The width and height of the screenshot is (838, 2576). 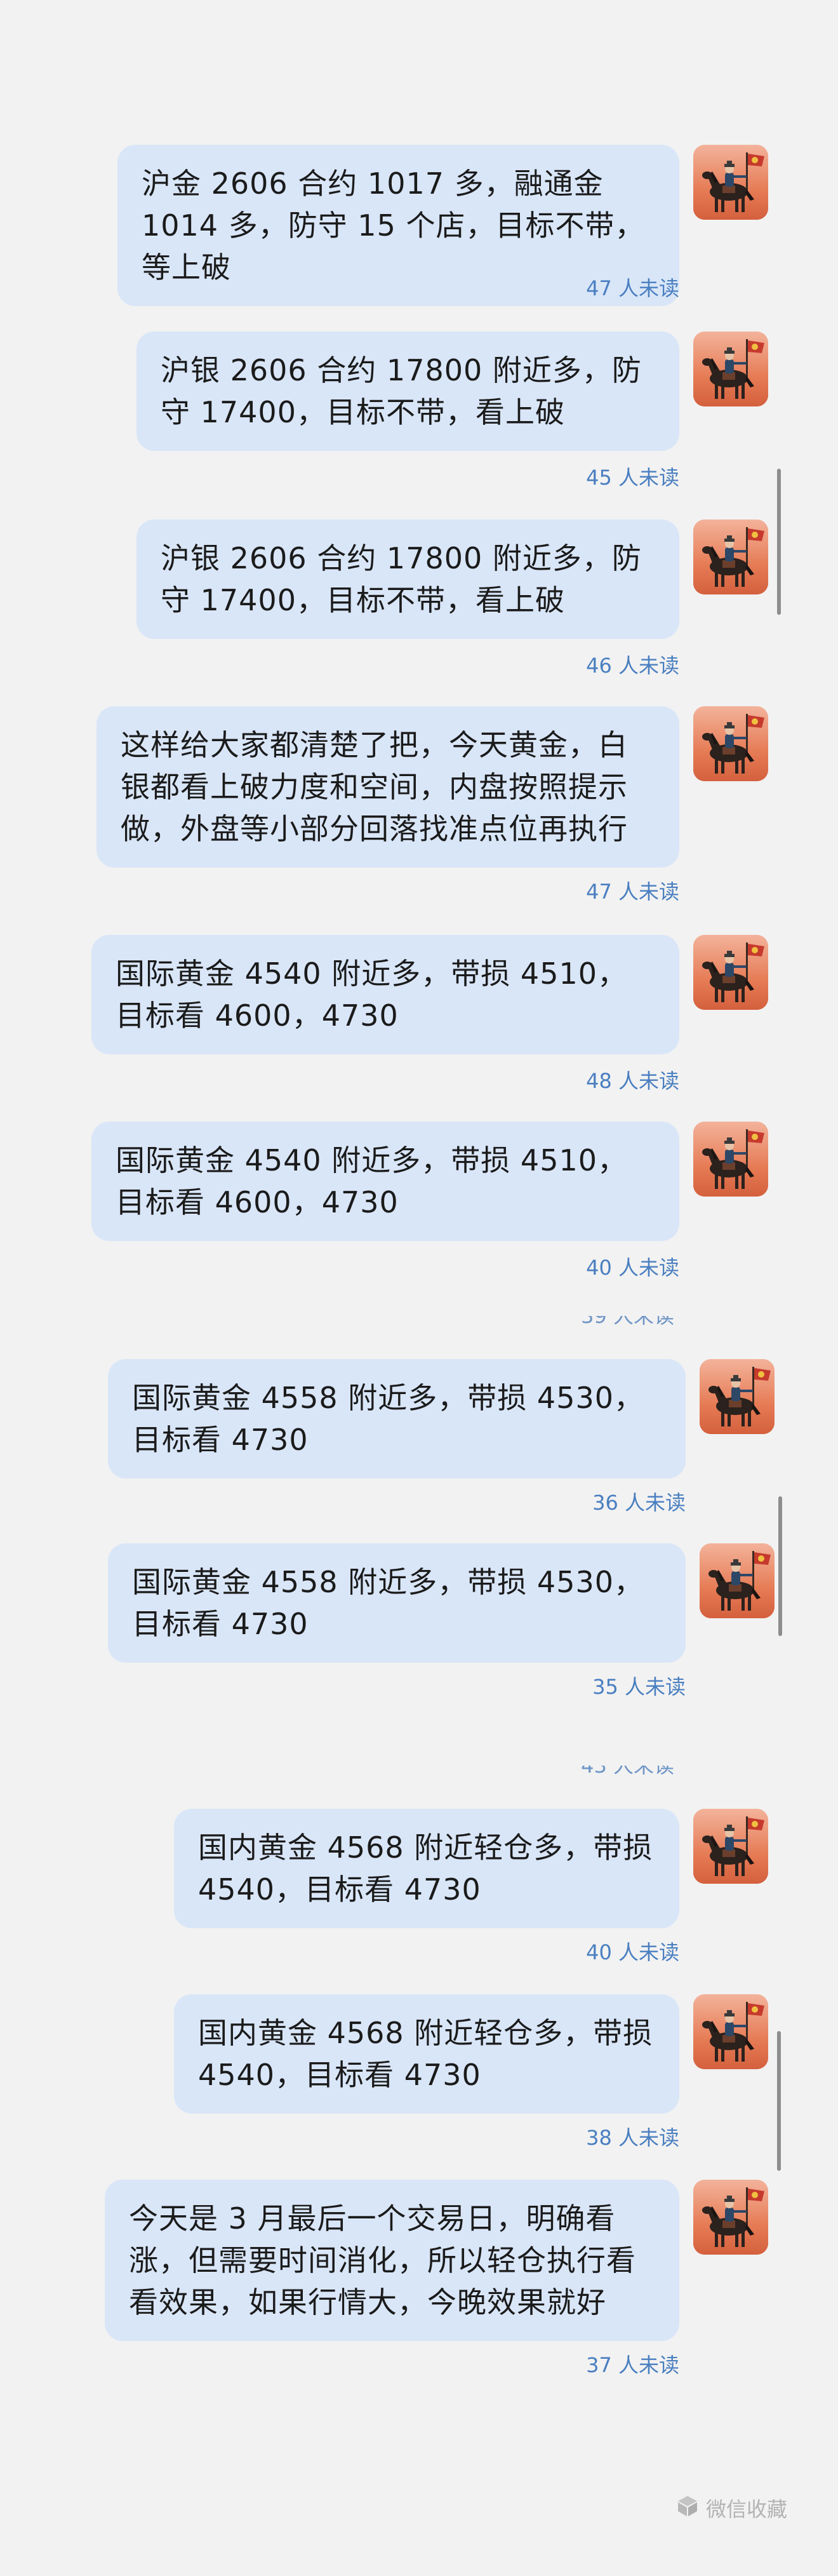 What do you see at coordinates (632, 477) in the screenshot?
I see `unread-count: 45 人未读` at bounding box center [632, 477].